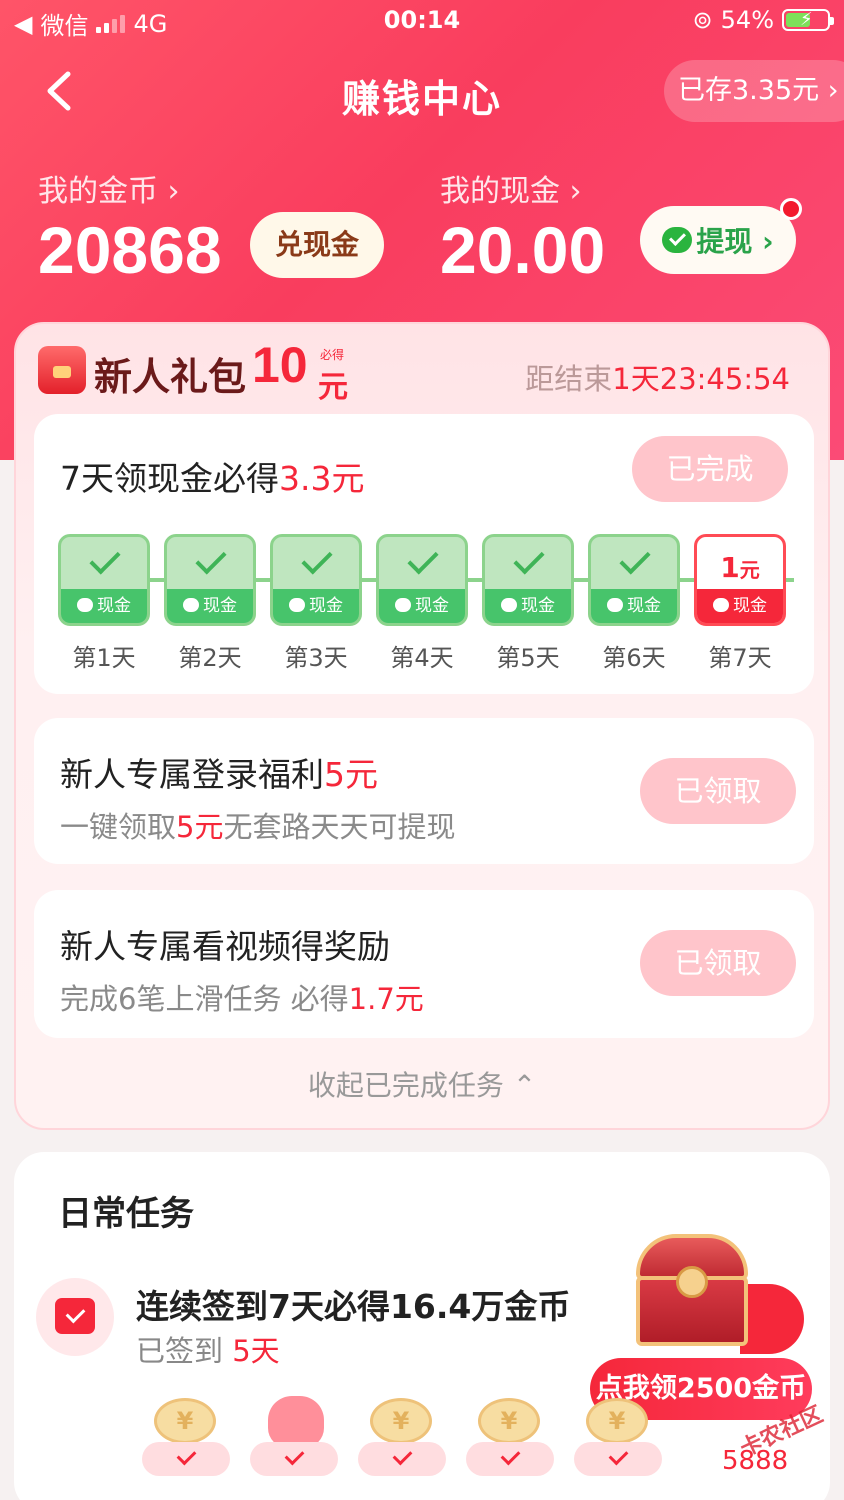 The image size is (844, 1500). I want to click on signin-title: 连续签到7天必得16.4万金币, so click(353, 1306).